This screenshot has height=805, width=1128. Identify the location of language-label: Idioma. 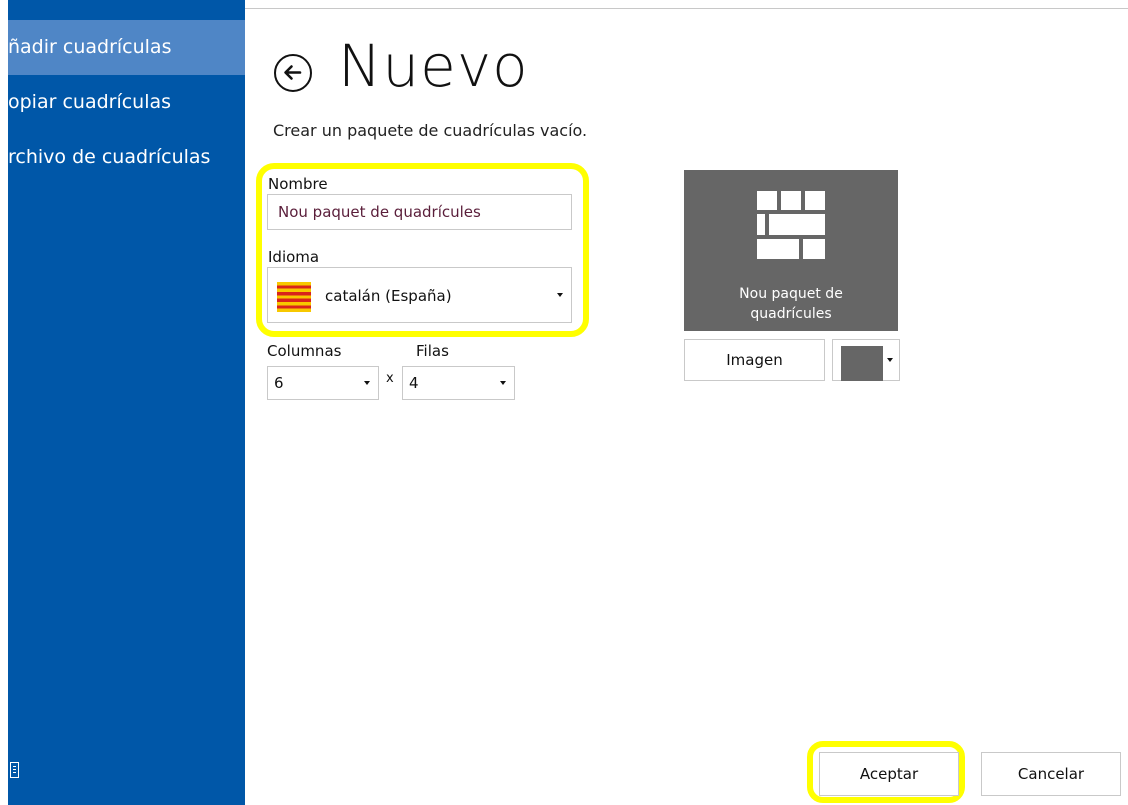
(294, 257).